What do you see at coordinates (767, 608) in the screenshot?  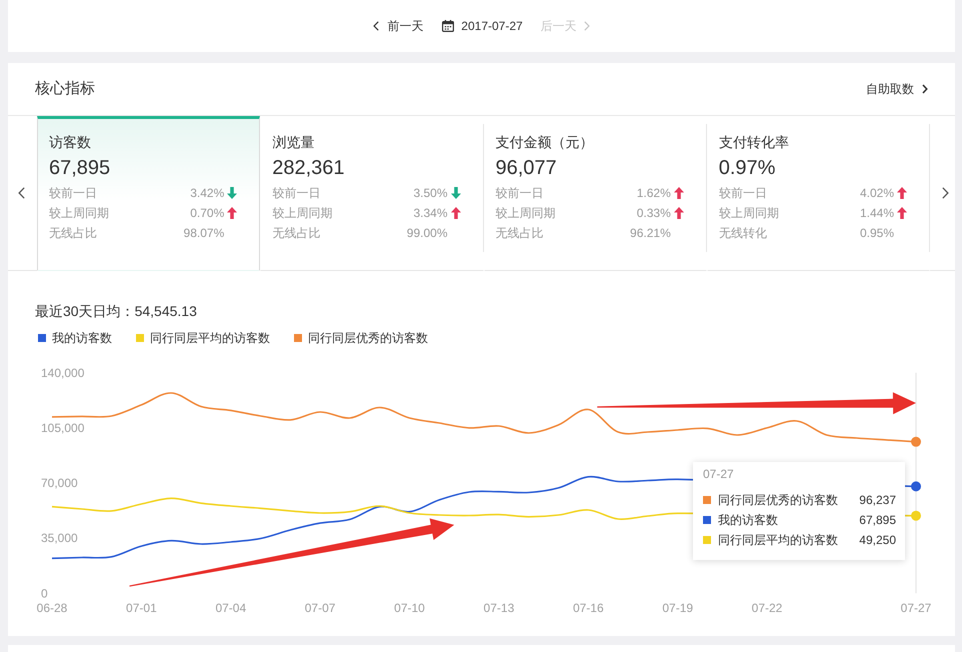 I see `x-axis-label: 07-22` at bounding box center [767, 608].